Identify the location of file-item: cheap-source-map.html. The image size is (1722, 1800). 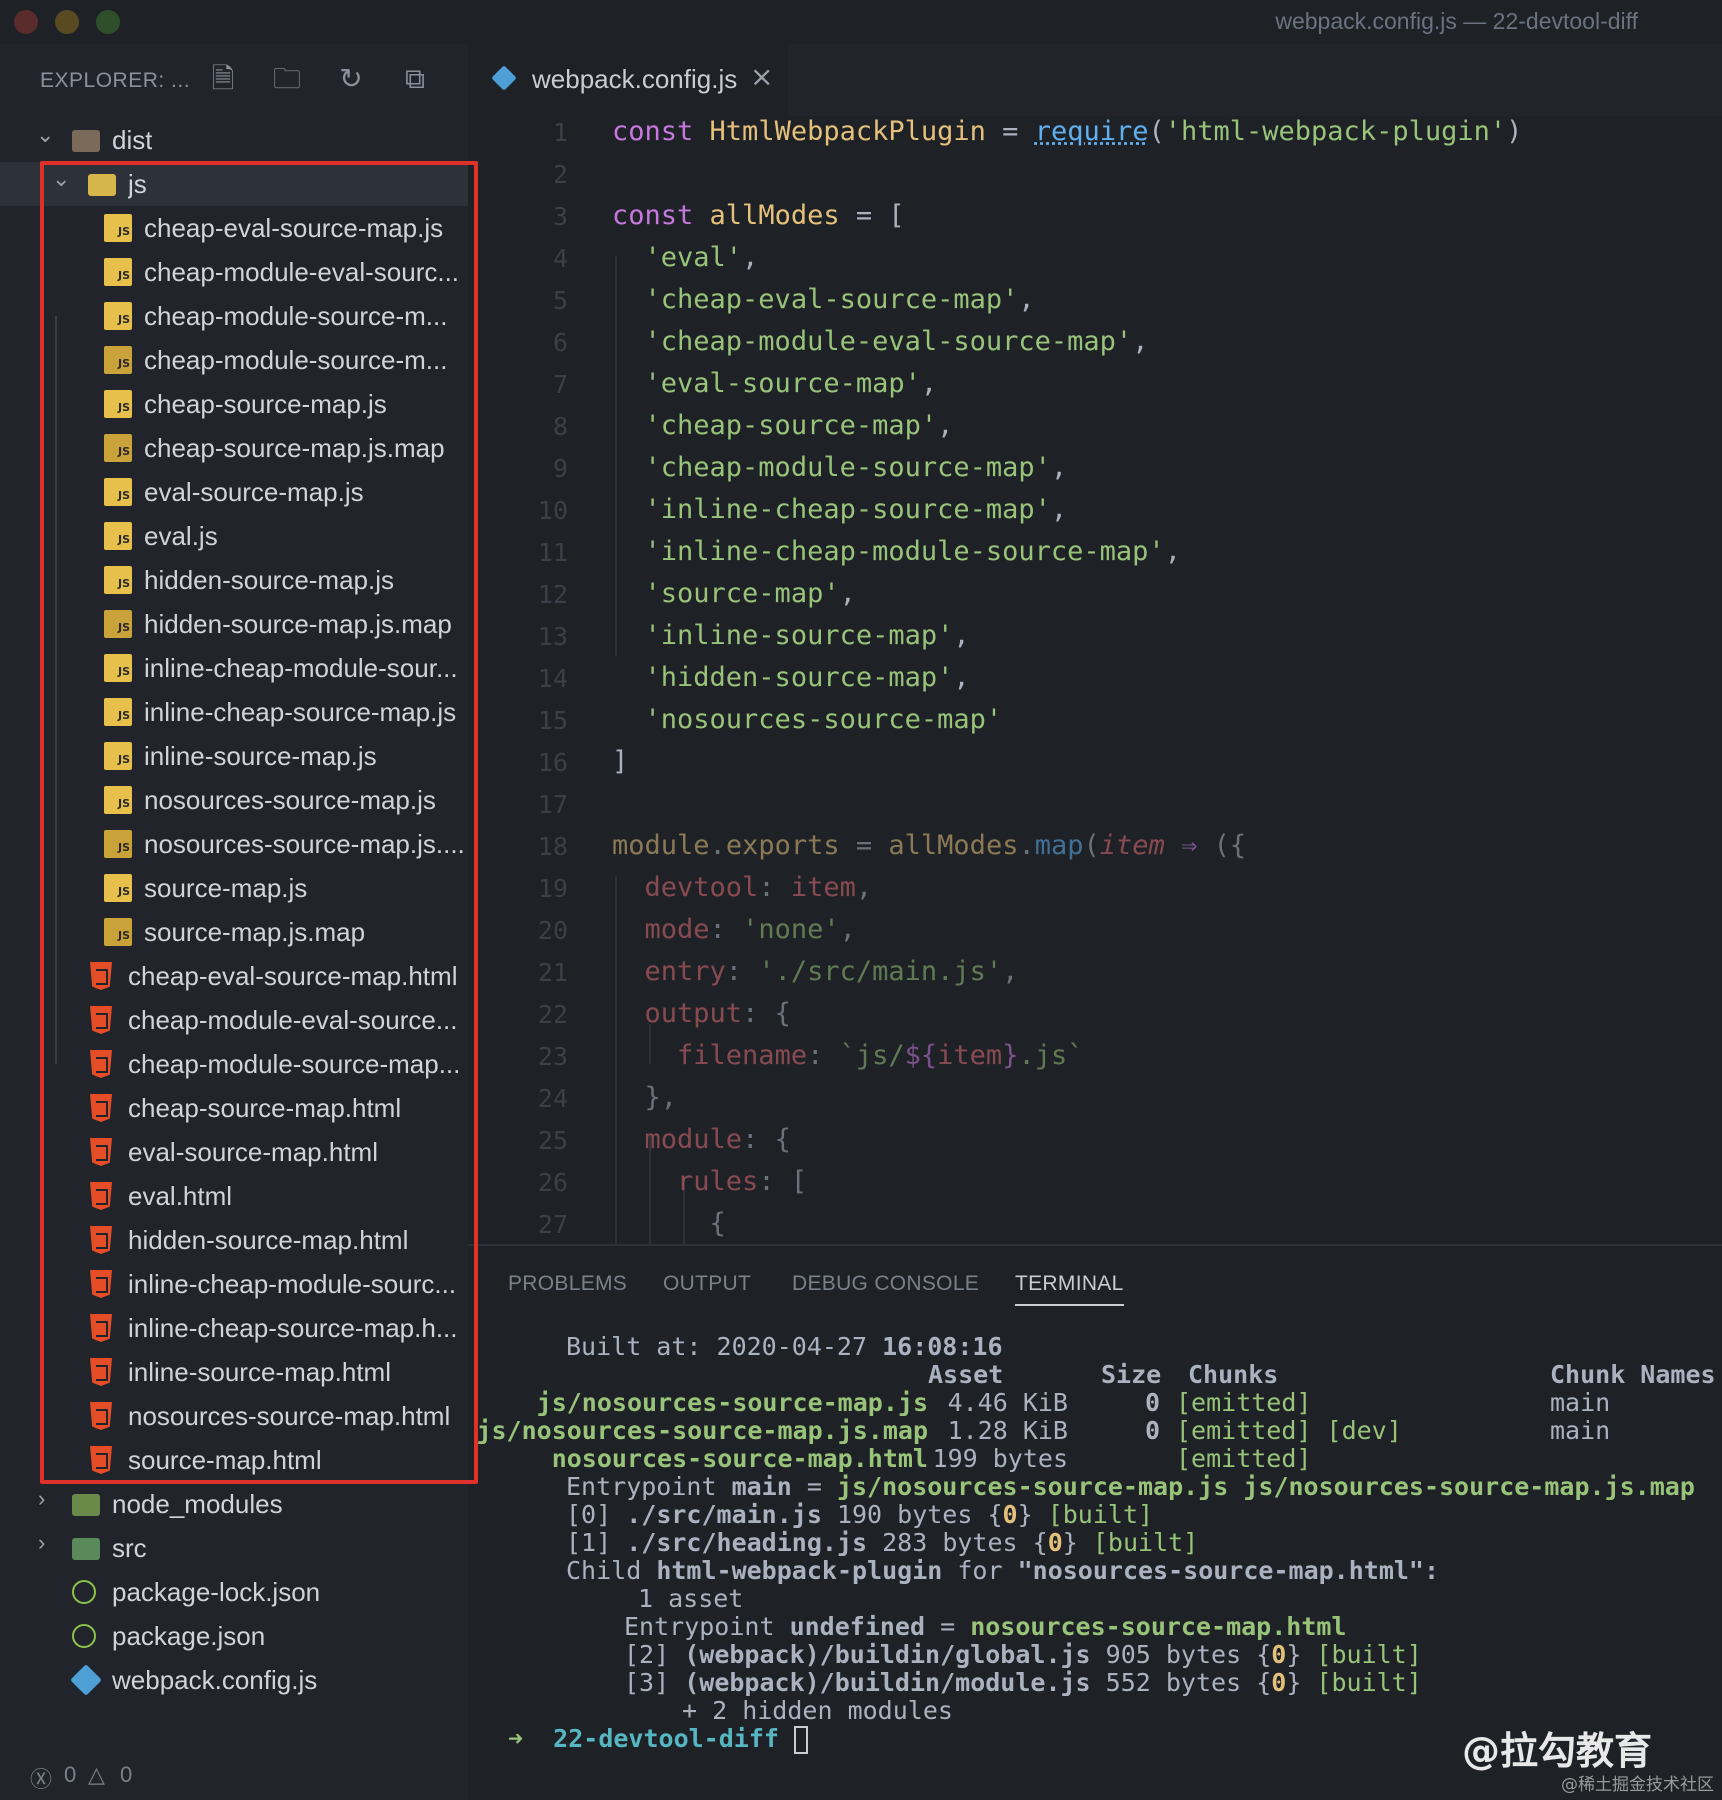
(234, 1108).